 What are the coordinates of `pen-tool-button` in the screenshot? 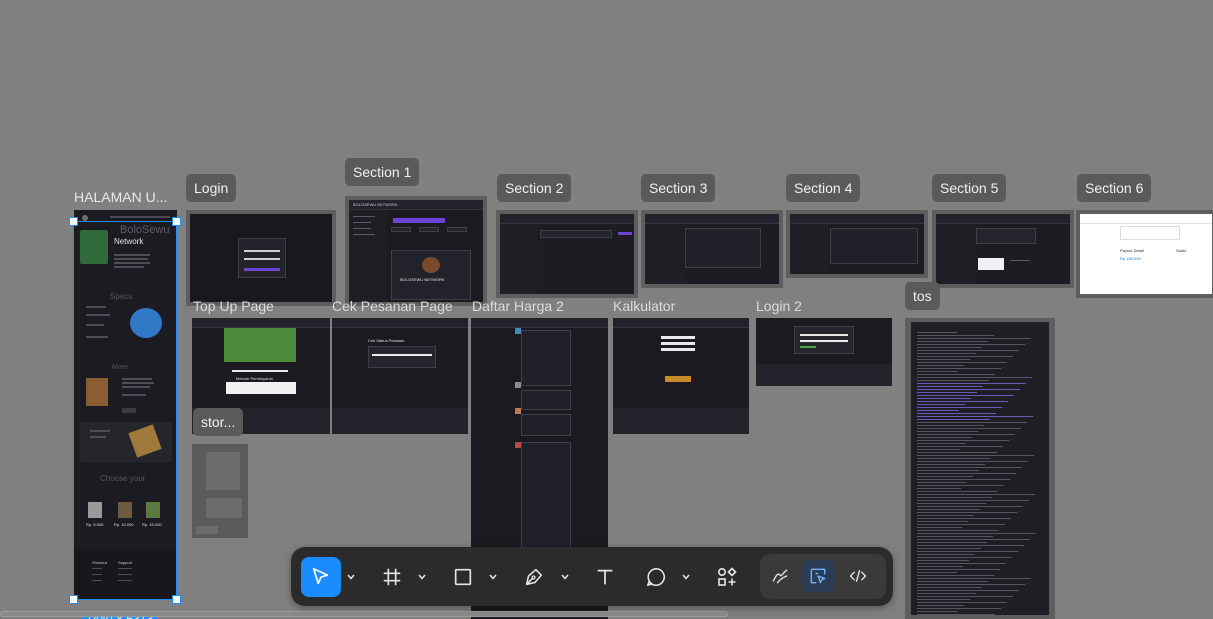 It's located at (534, 577).